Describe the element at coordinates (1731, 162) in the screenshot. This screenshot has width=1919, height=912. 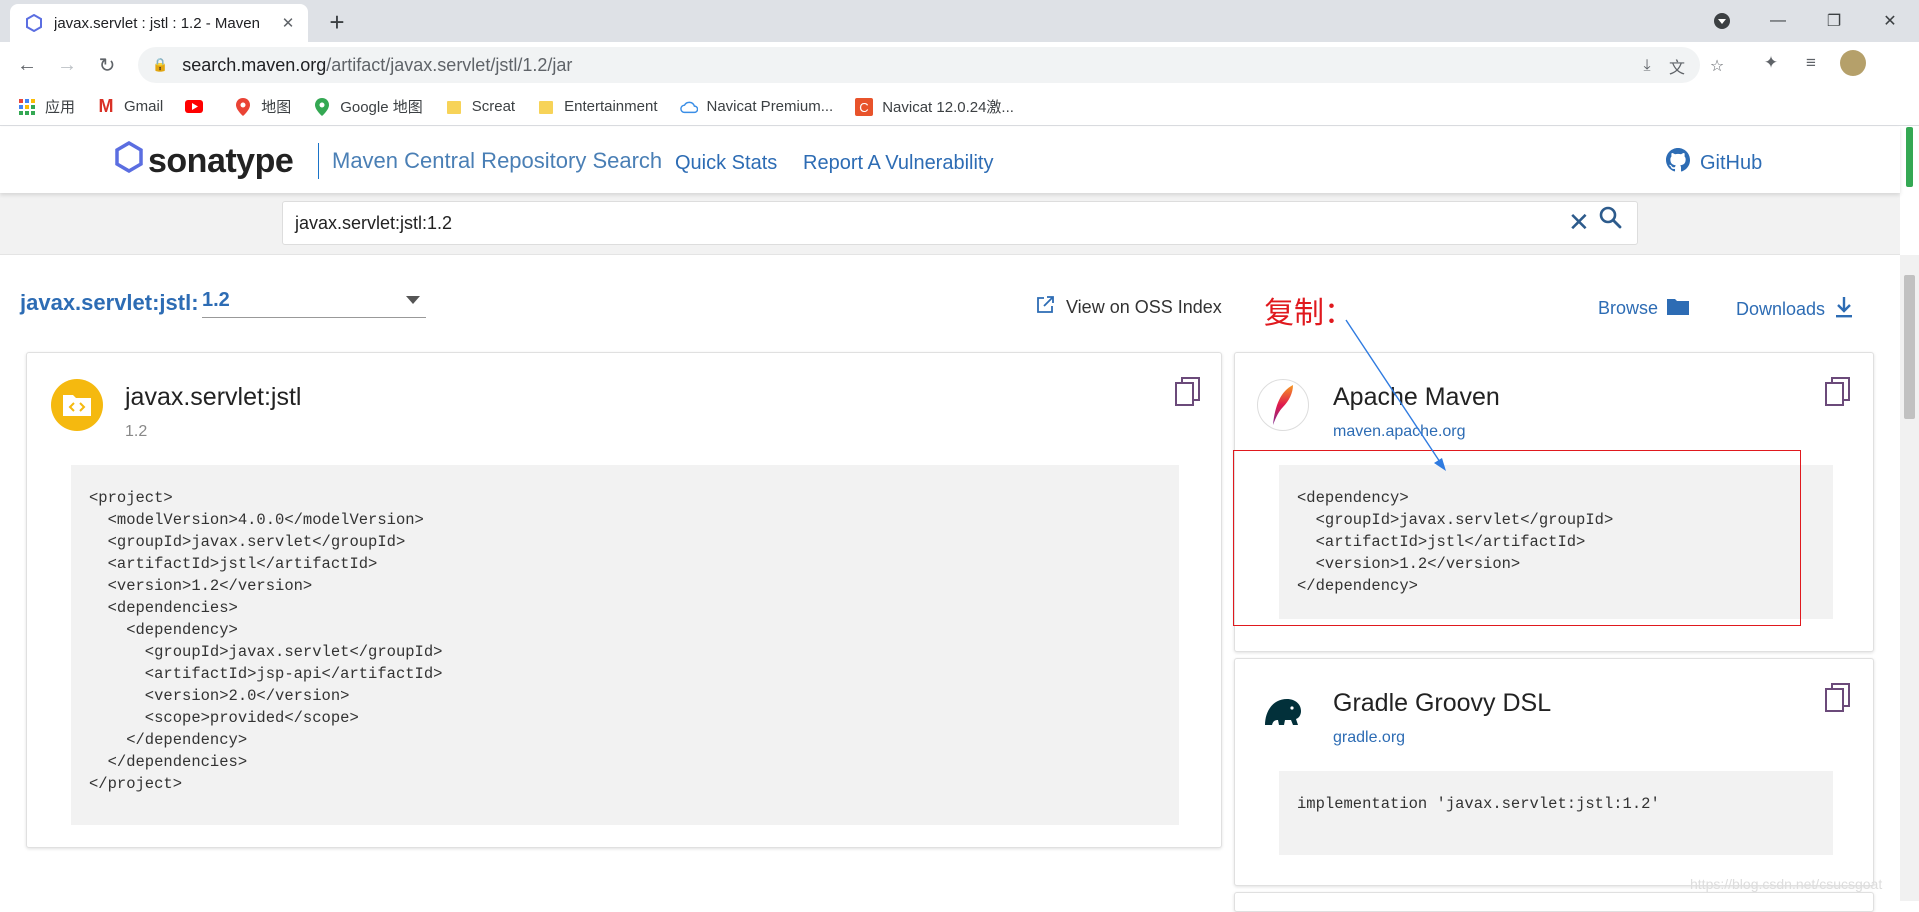
I see `github-label: GitHub` at that location.